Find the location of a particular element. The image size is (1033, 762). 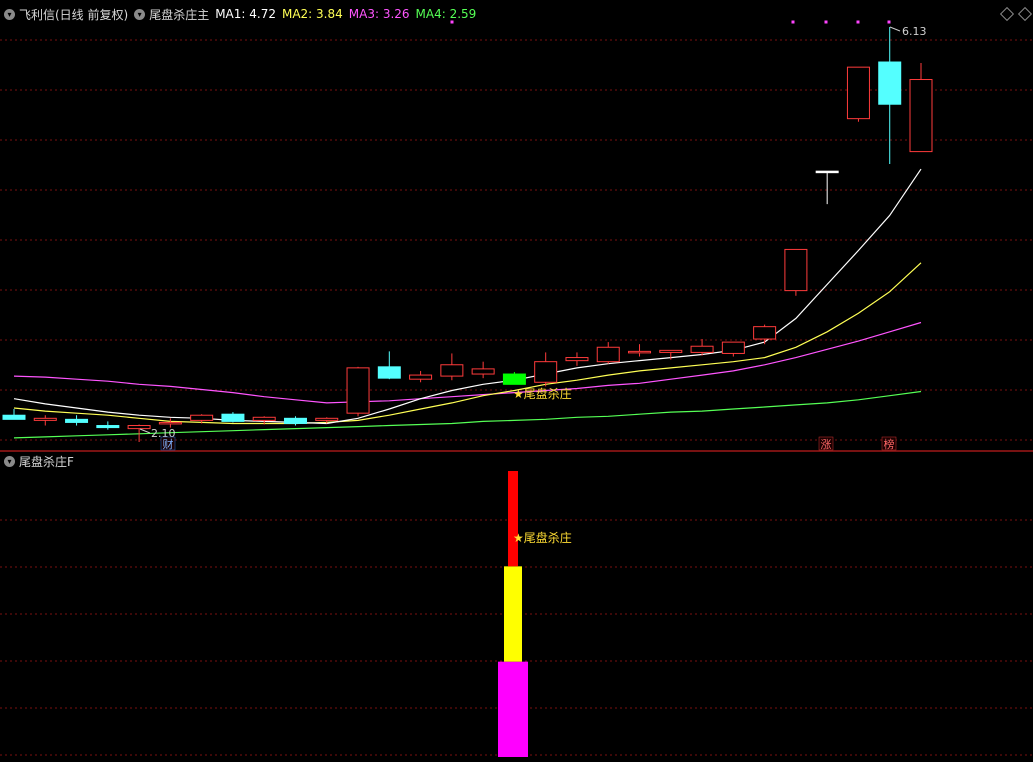

ma3-value: MA3: 3.26 is located at coordinates (379, 14).